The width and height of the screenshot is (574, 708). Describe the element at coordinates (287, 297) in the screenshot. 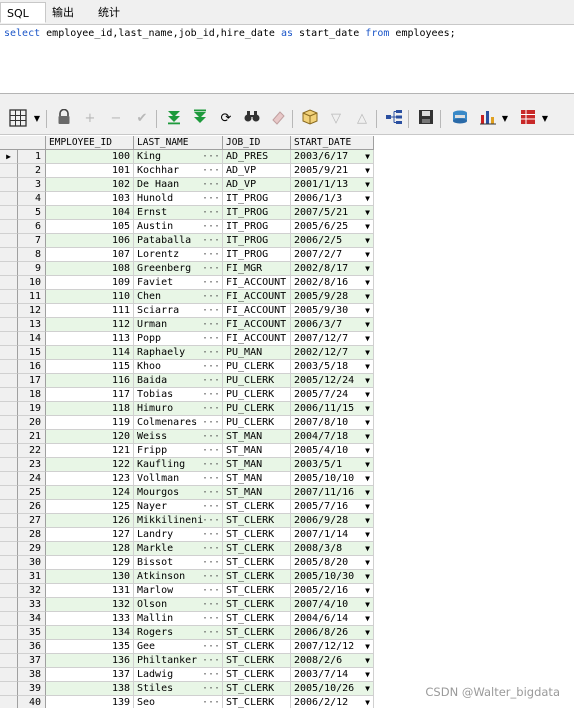

I see `table-row: 11 110 Chen ··· FI_ACCOUNT 2005/9/28 ▼` at that location.